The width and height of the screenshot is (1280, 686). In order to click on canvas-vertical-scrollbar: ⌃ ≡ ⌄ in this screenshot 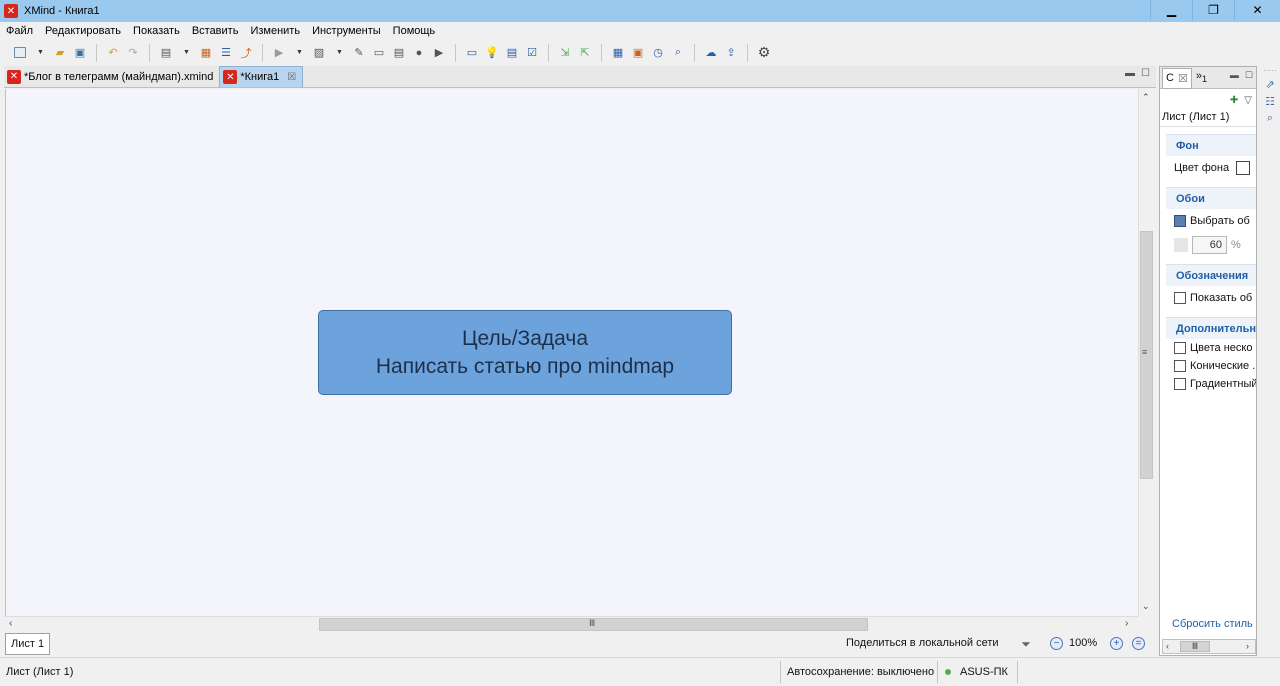, I will do `click(1146, 352)`.